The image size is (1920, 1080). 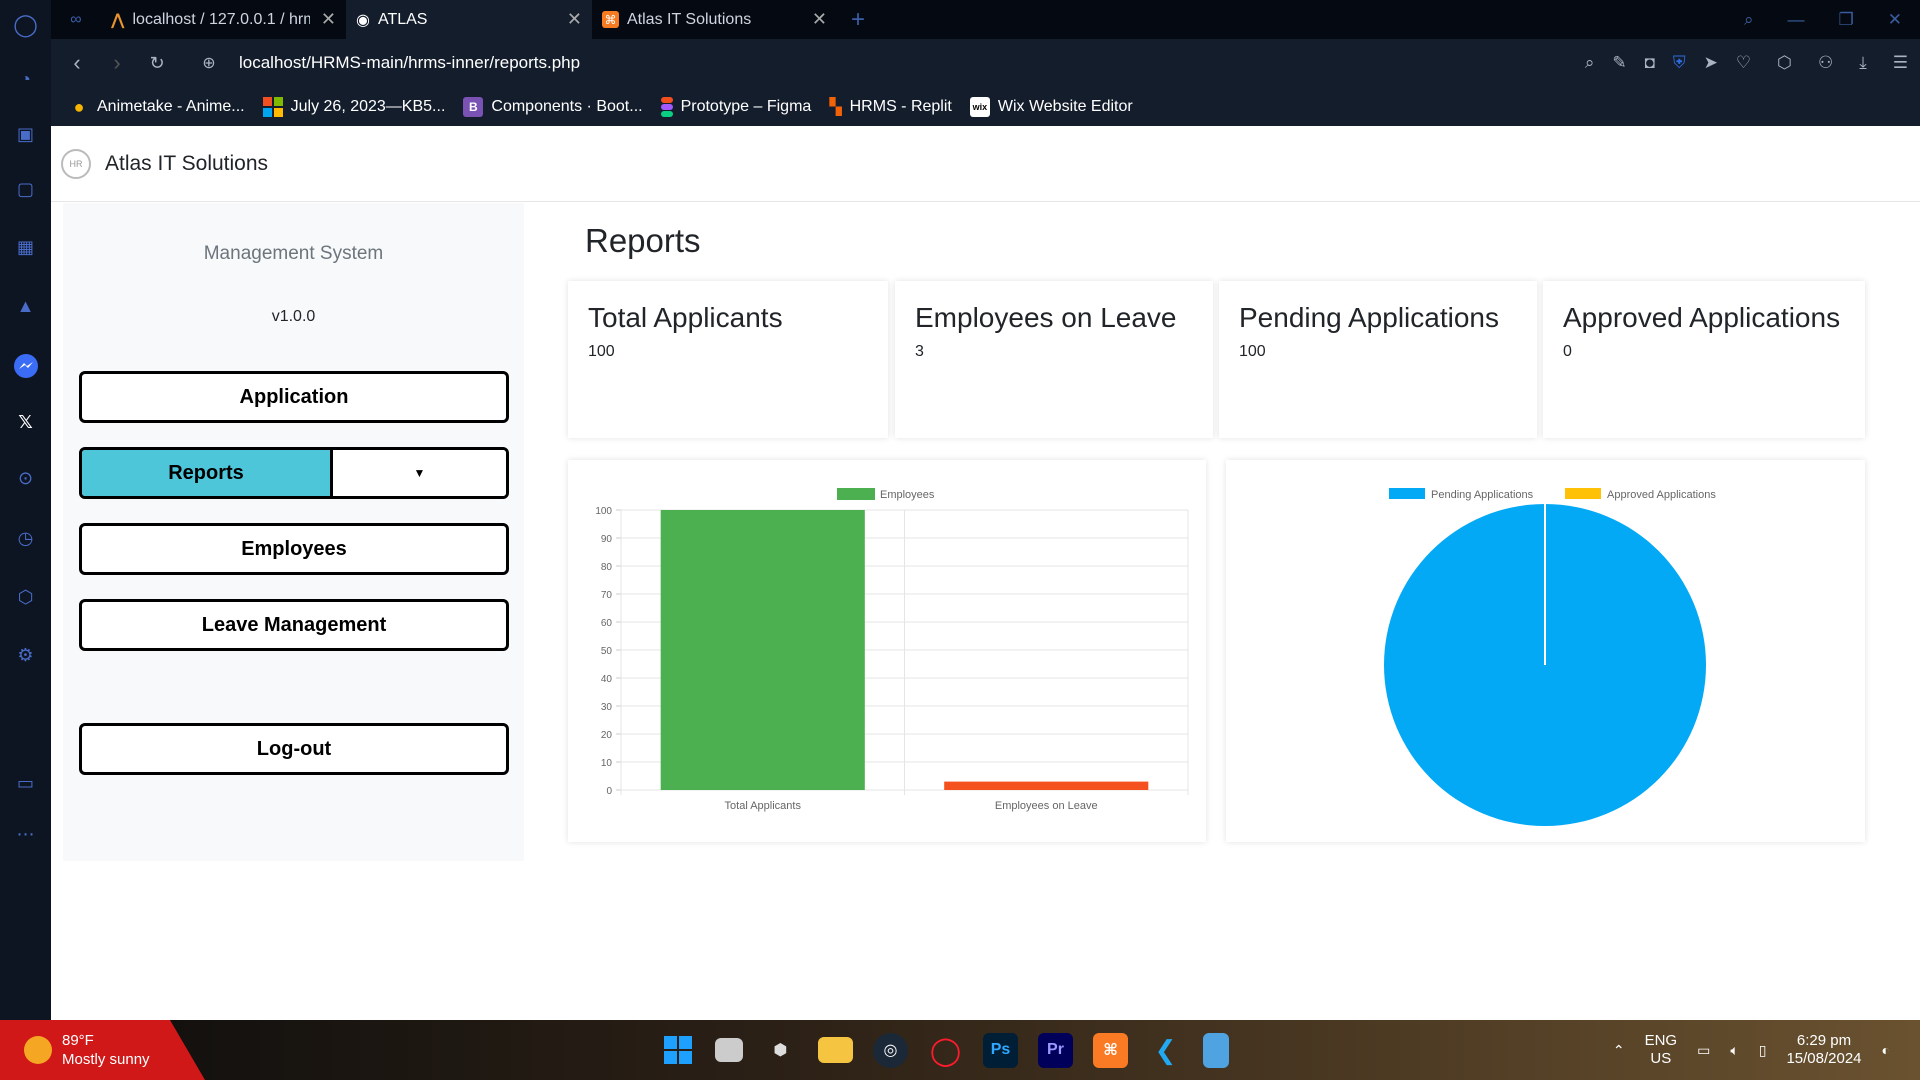 I want to click on reload-icon: ↻, so click(x=157, y=63).